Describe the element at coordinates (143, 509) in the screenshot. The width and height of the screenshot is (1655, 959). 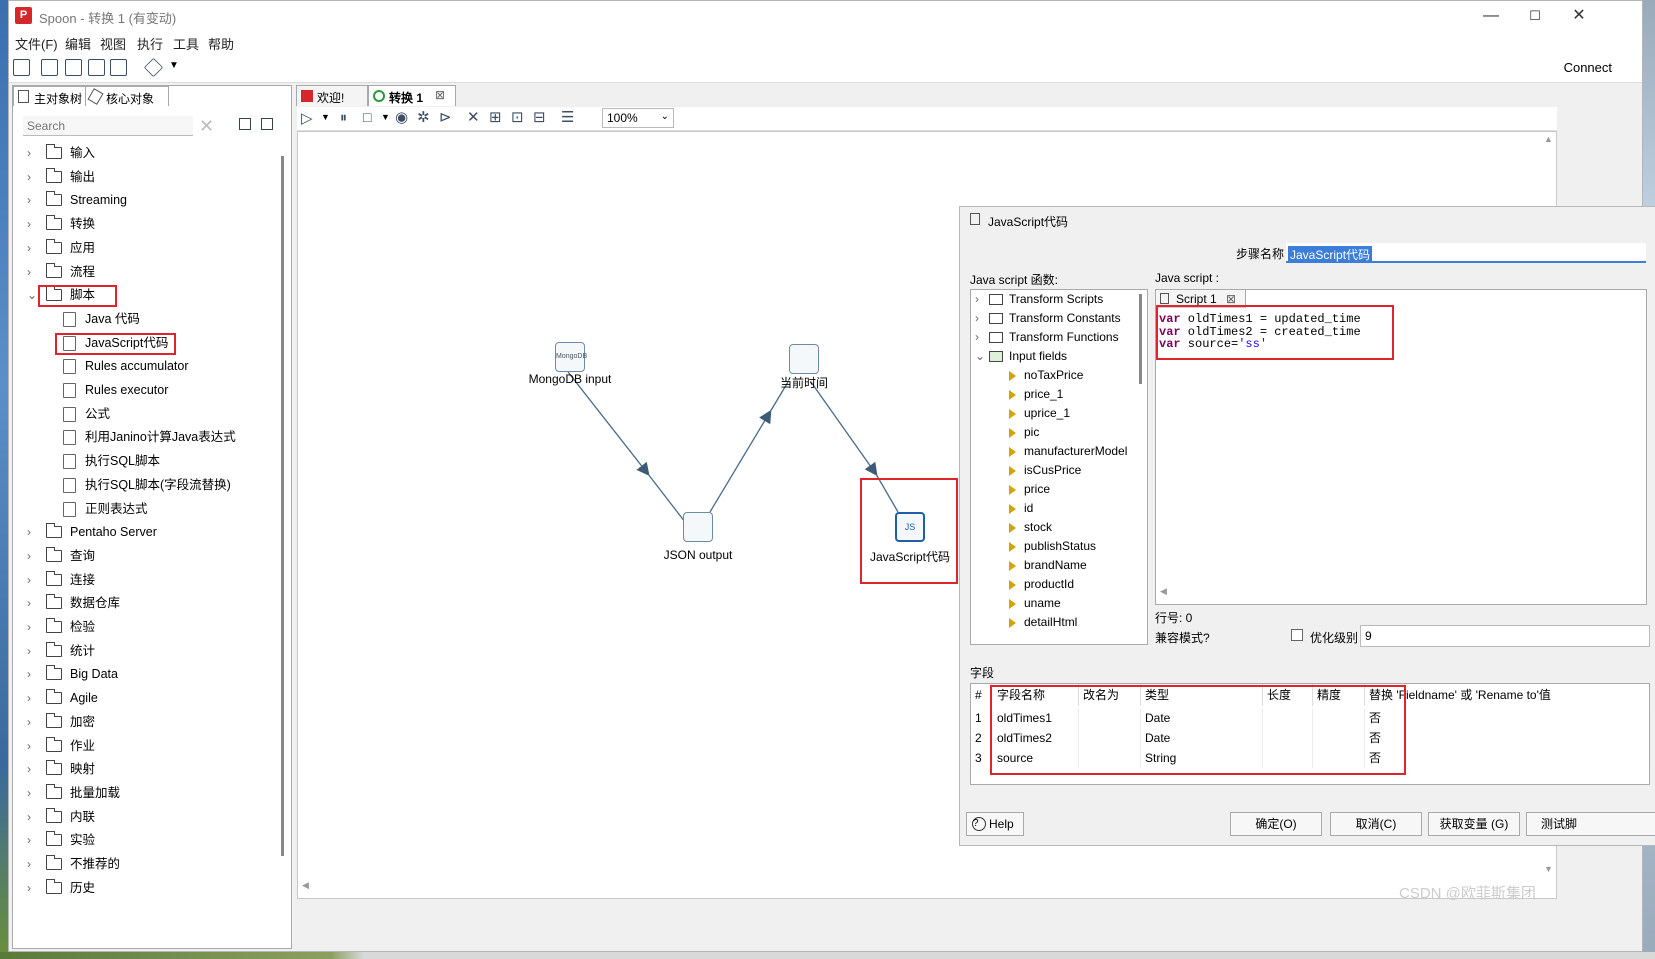
I see `tree-step-item: 正则表达式` at that location.